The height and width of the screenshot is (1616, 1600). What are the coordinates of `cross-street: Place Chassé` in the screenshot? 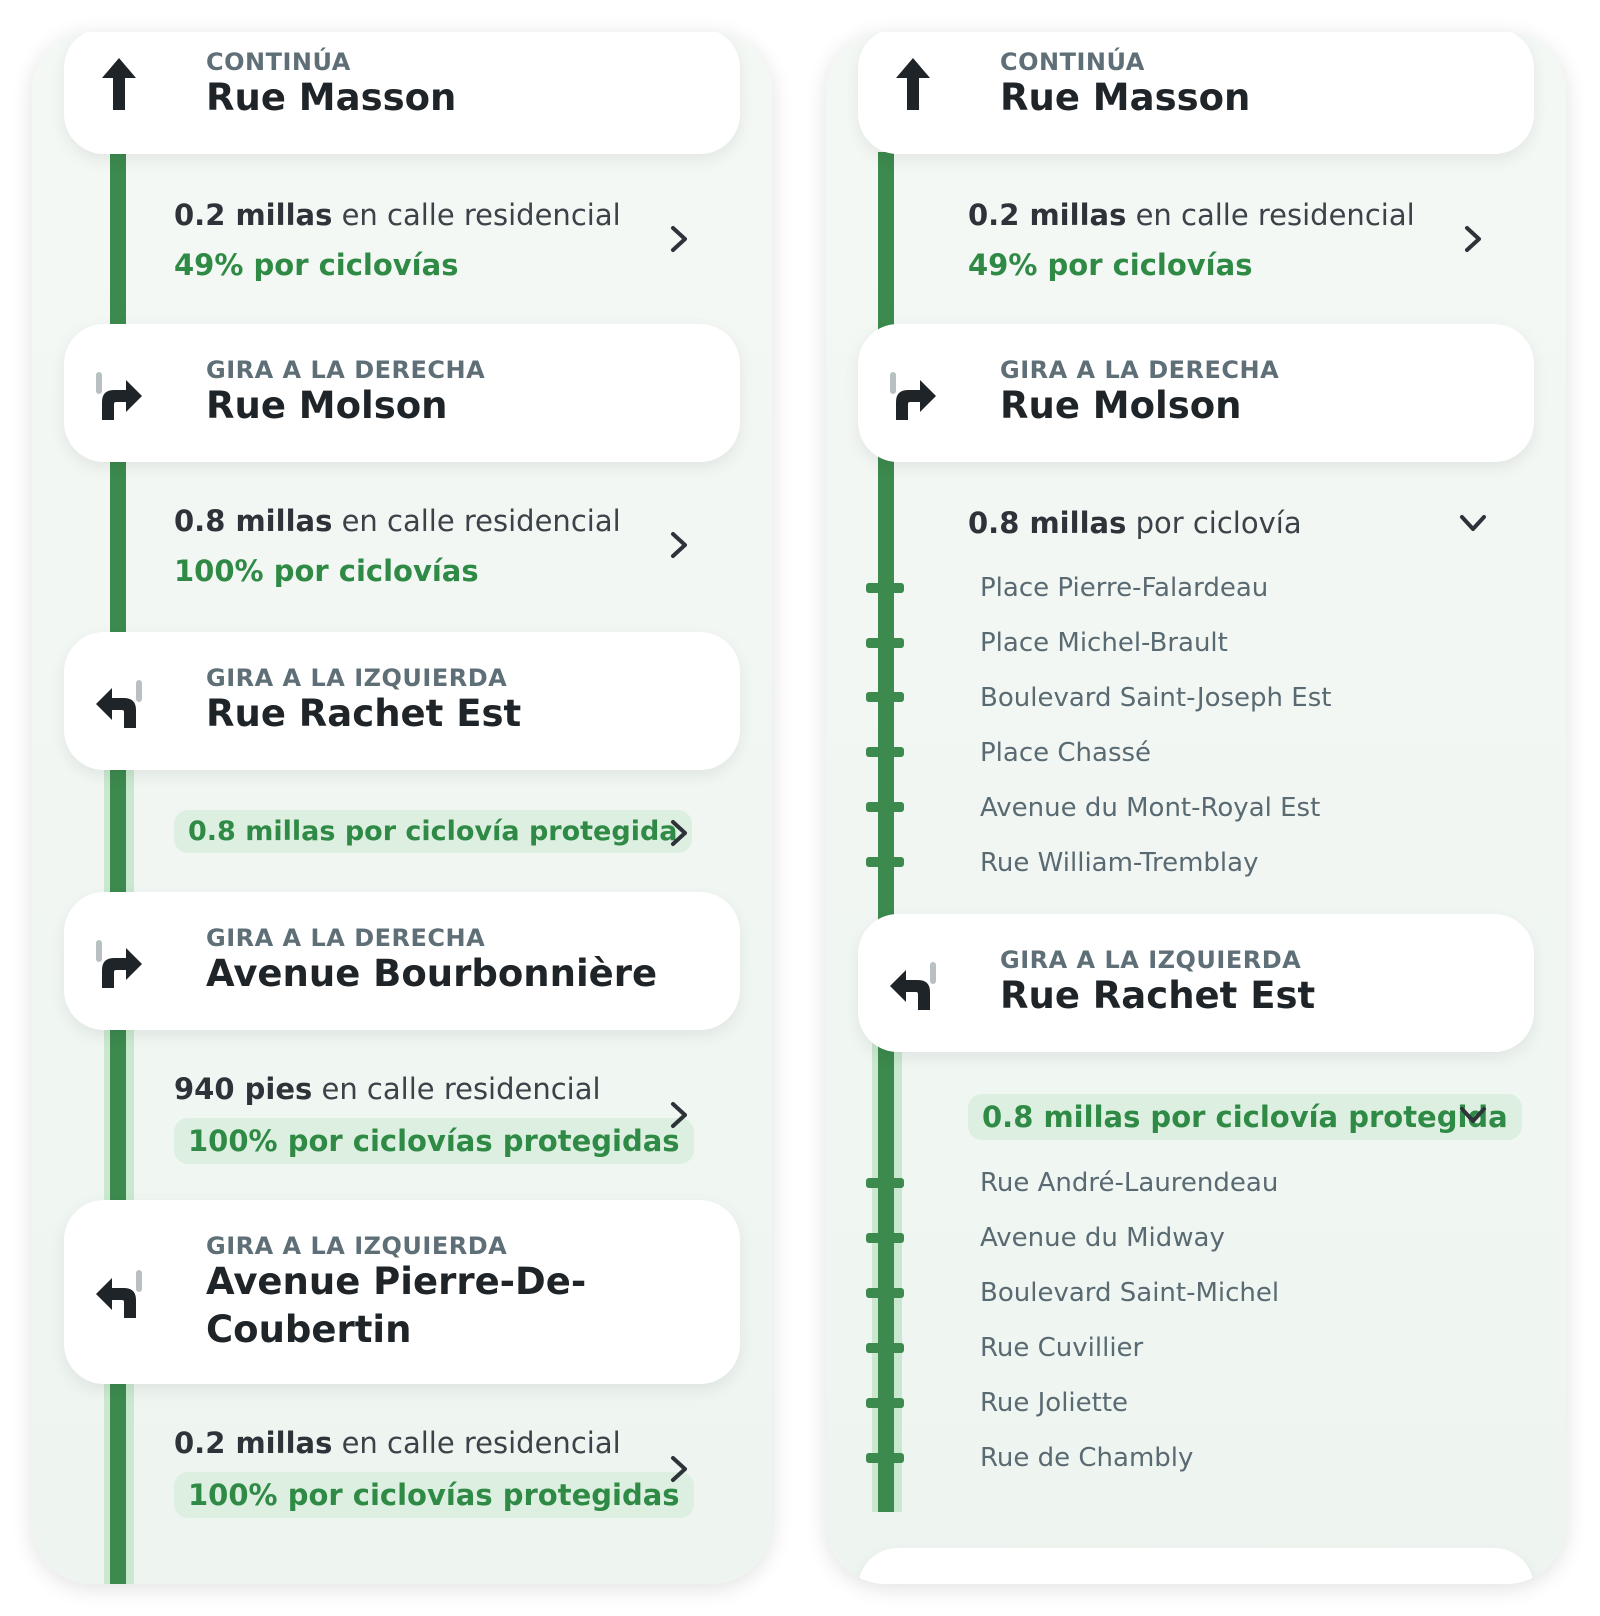 It's located at (1066, 753).